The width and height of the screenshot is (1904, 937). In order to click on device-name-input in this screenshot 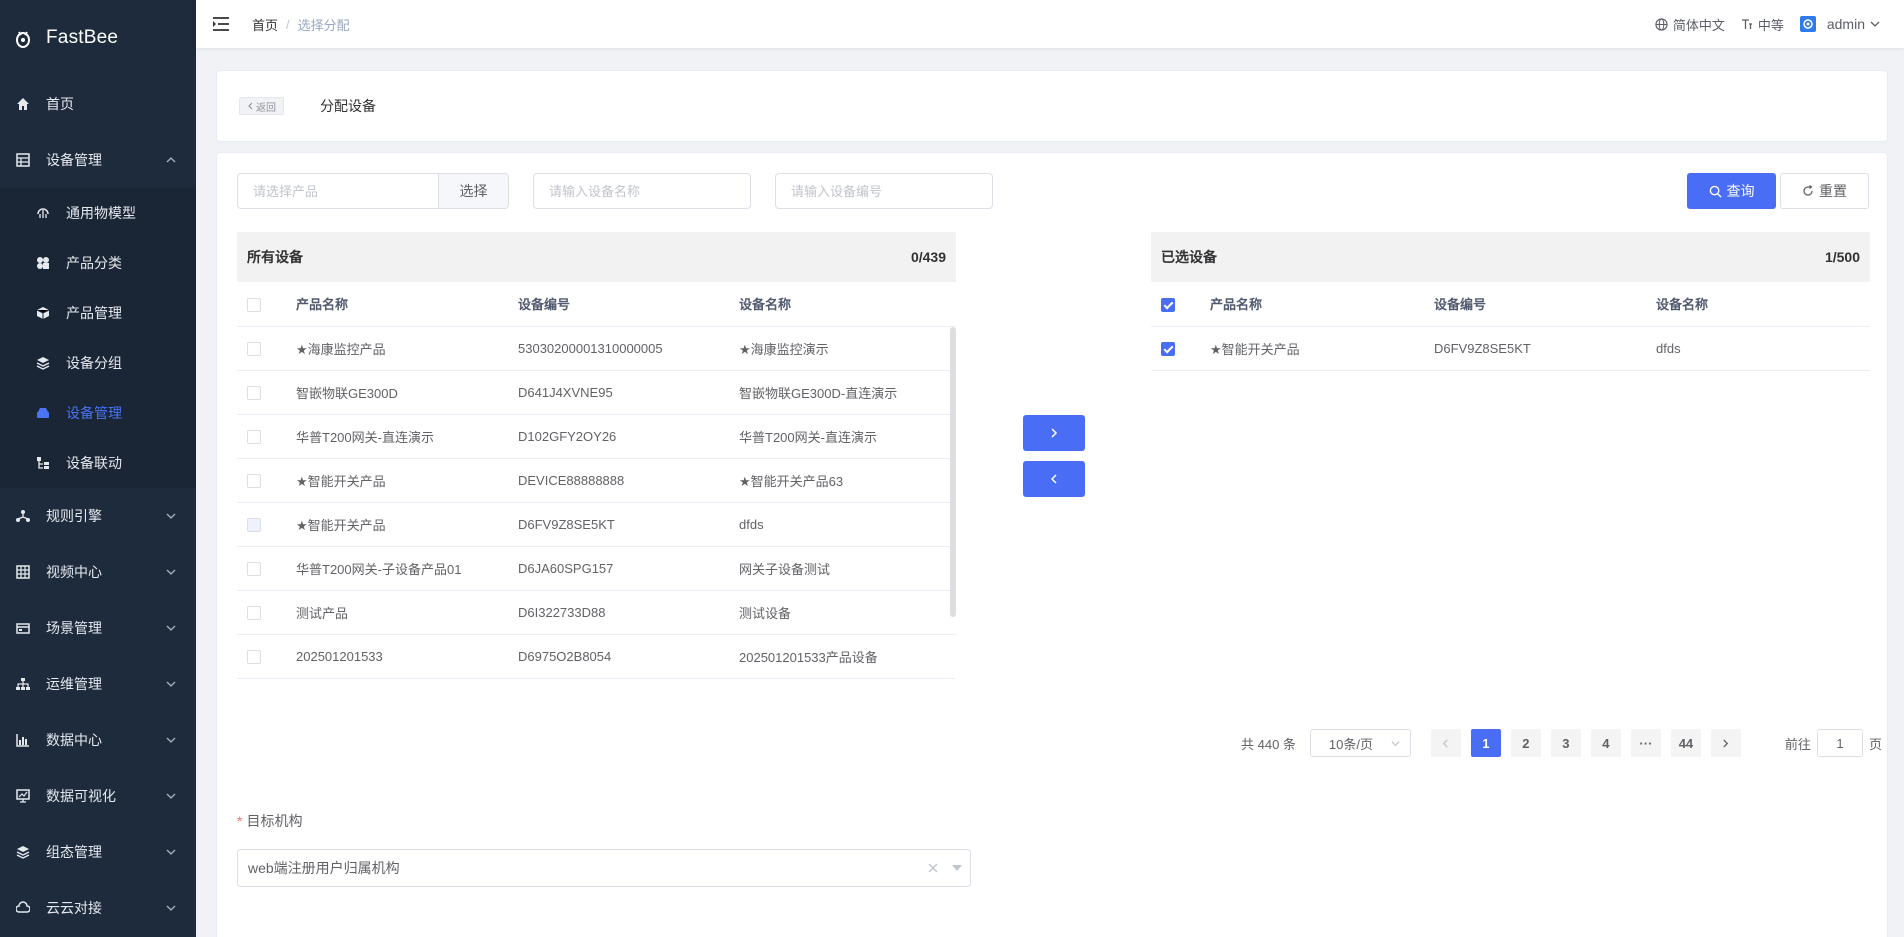, I will do `click(642, 191)`.